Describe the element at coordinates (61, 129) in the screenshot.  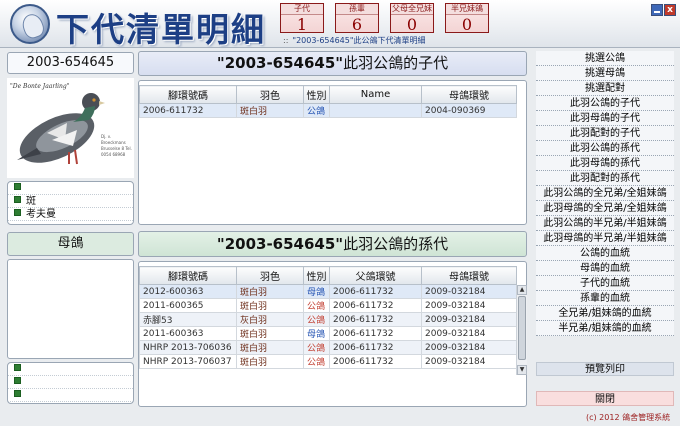
I see `pigeon-image-icon` at that location.